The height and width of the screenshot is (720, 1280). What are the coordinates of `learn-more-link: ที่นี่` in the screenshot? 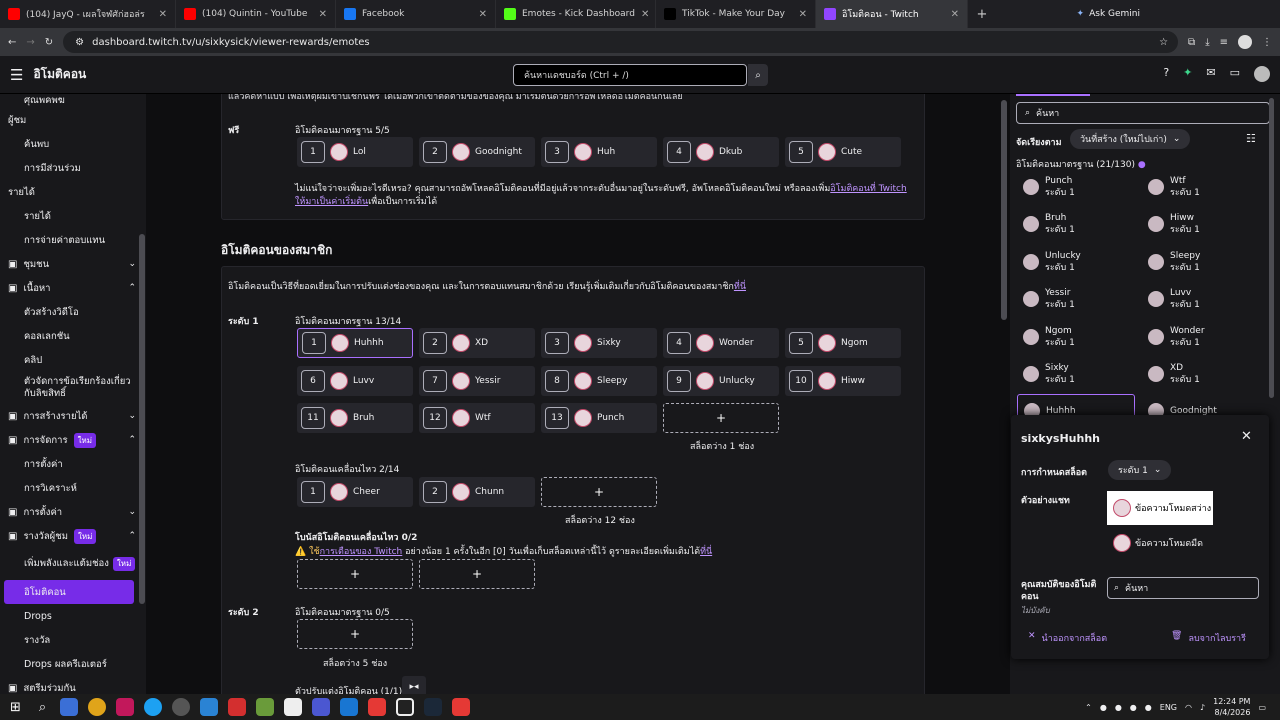 It's located at (740, 287).